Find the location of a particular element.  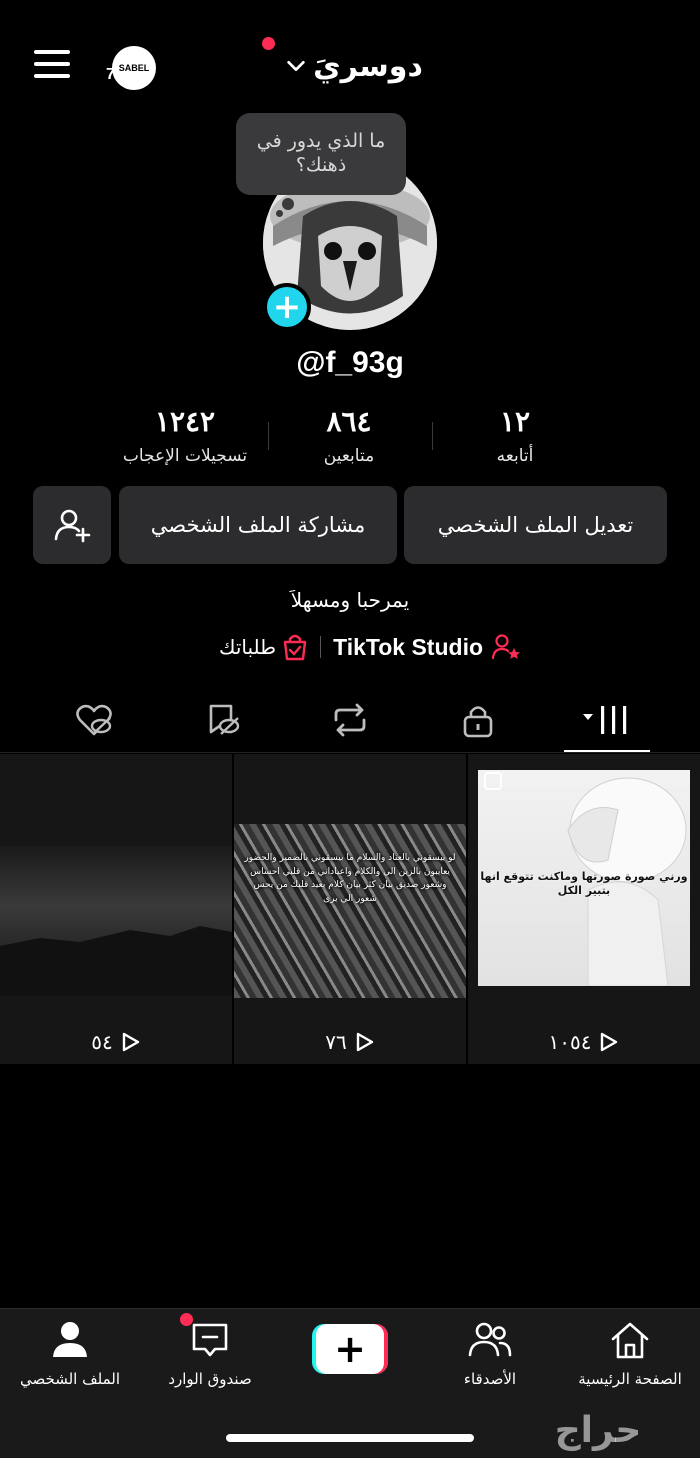

inbox-icon is located at coordinates (210, 1340).